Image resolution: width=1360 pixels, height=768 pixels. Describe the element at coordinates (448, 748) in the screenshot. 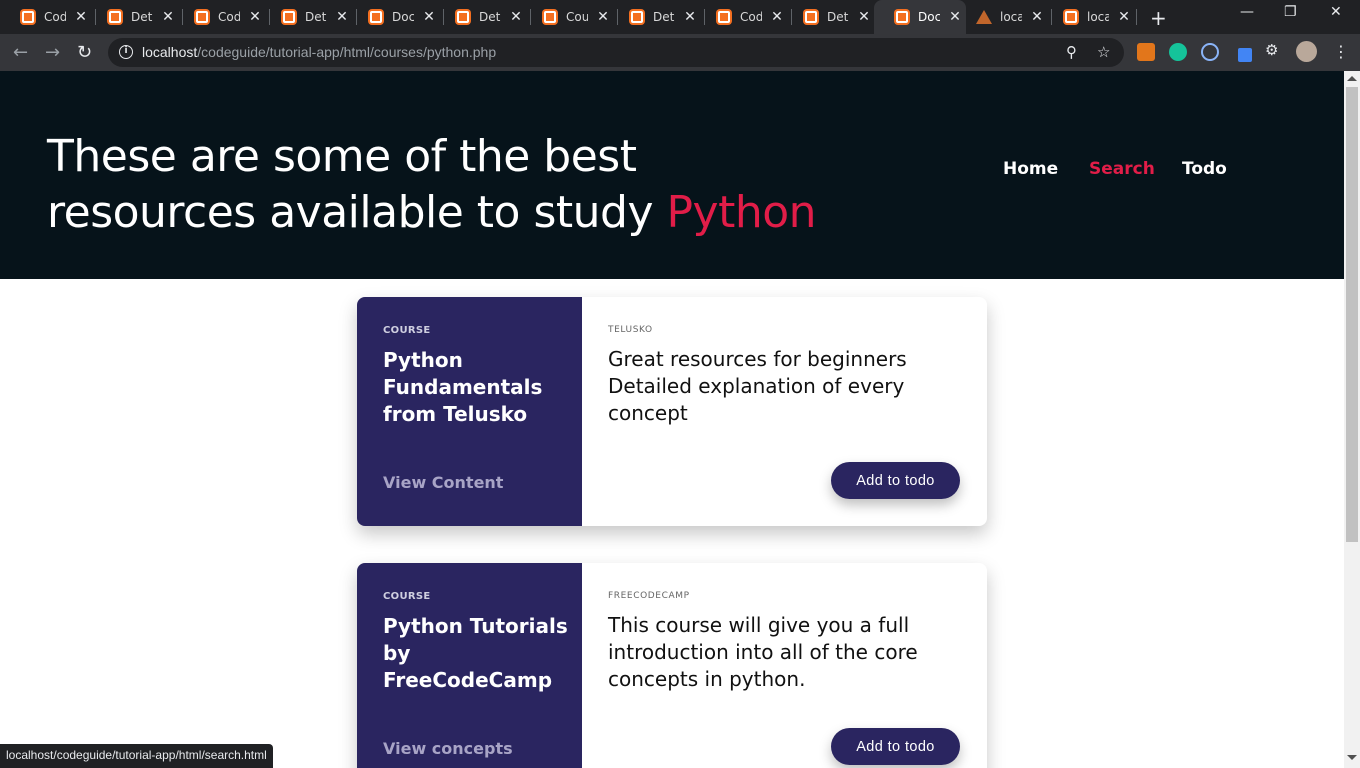

I see `view-concepts-link: View concepts` at that location.